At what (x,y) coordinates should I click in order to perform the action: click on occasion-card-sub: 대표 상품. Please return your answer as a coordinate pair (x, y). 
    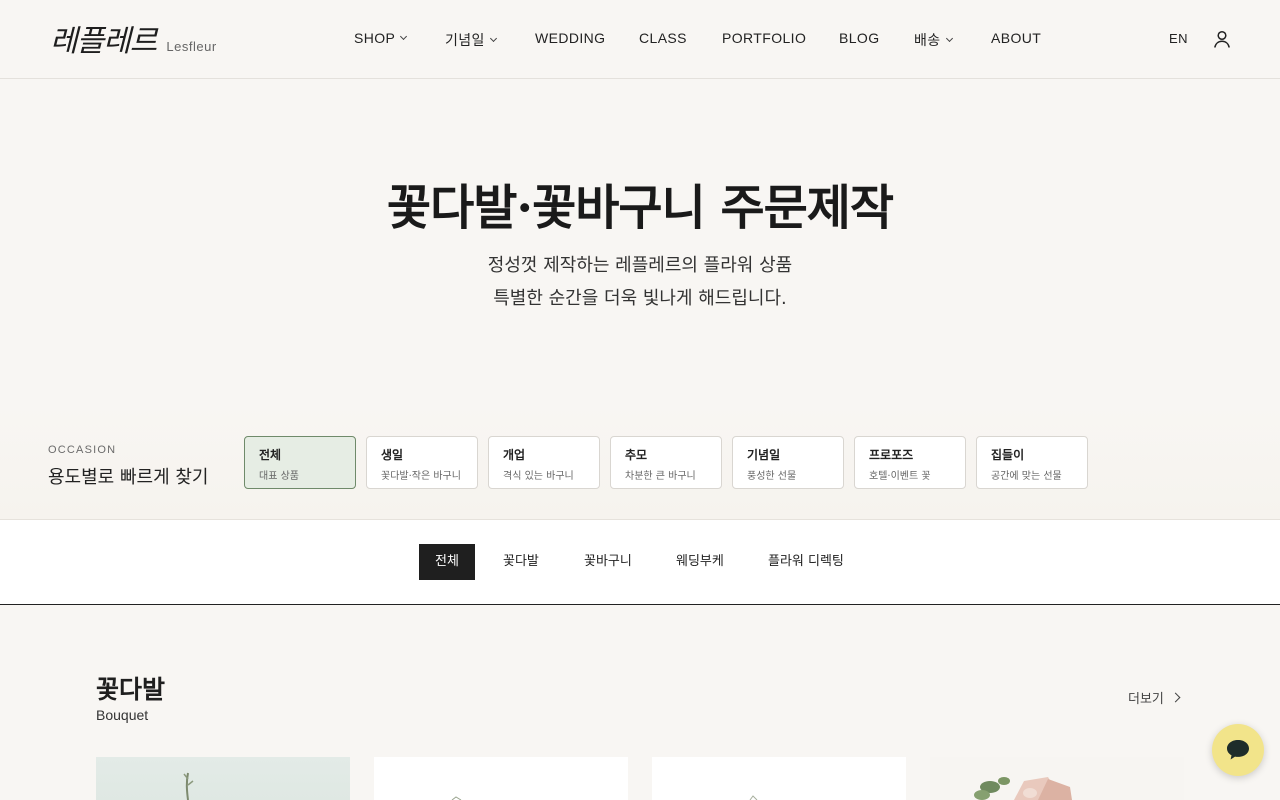
    Looking at the image, I should click on (279, 476).